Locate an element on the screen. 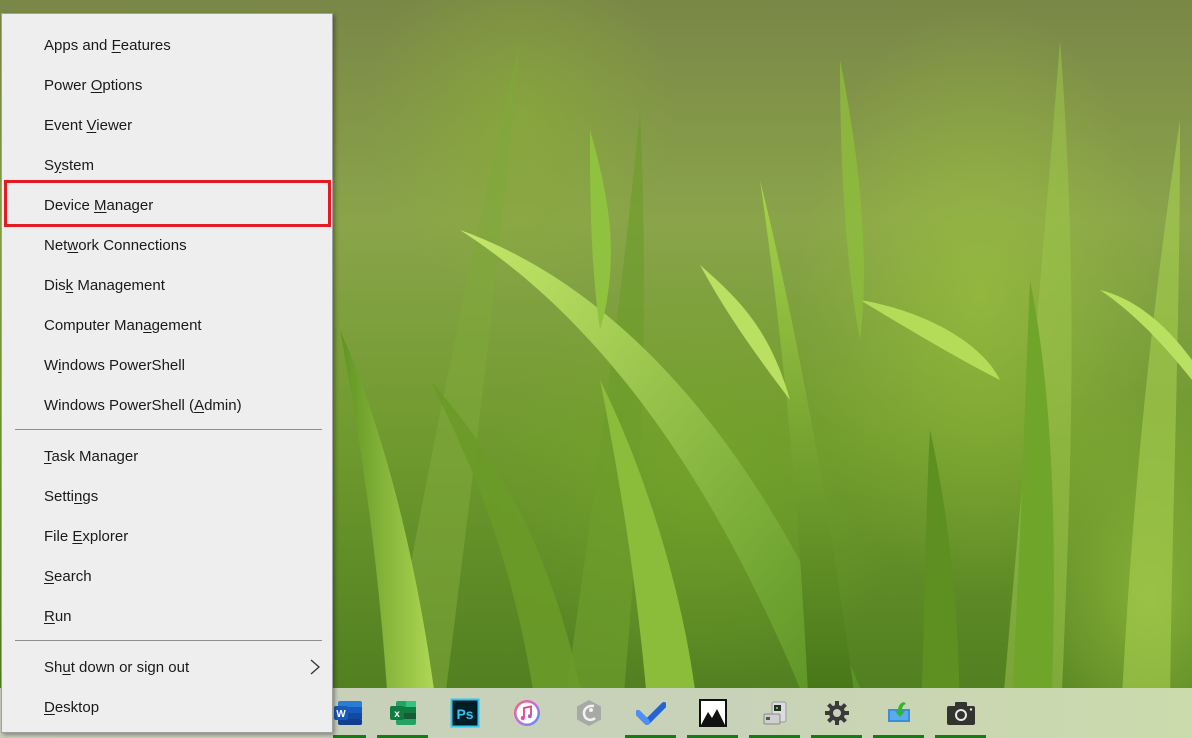  taskbar-app-settings is located at coordinates (836, 713).